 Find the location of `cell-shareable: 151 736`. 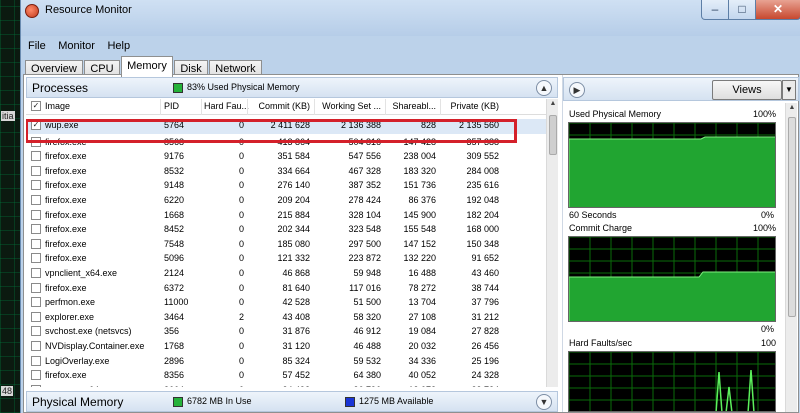

cell-shareable: 151 736 is located at coordinates (419, 185).